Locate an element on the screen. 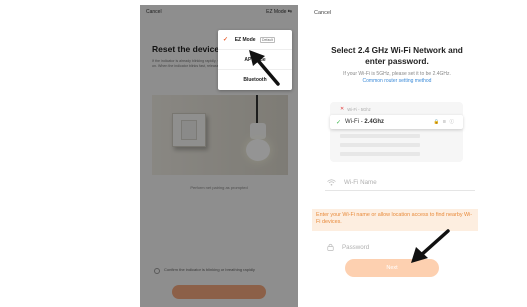 The height and width of the screenshot is (307, 527). menu-item-ap-mode: AP Mode is located at coordinates (255, 60).